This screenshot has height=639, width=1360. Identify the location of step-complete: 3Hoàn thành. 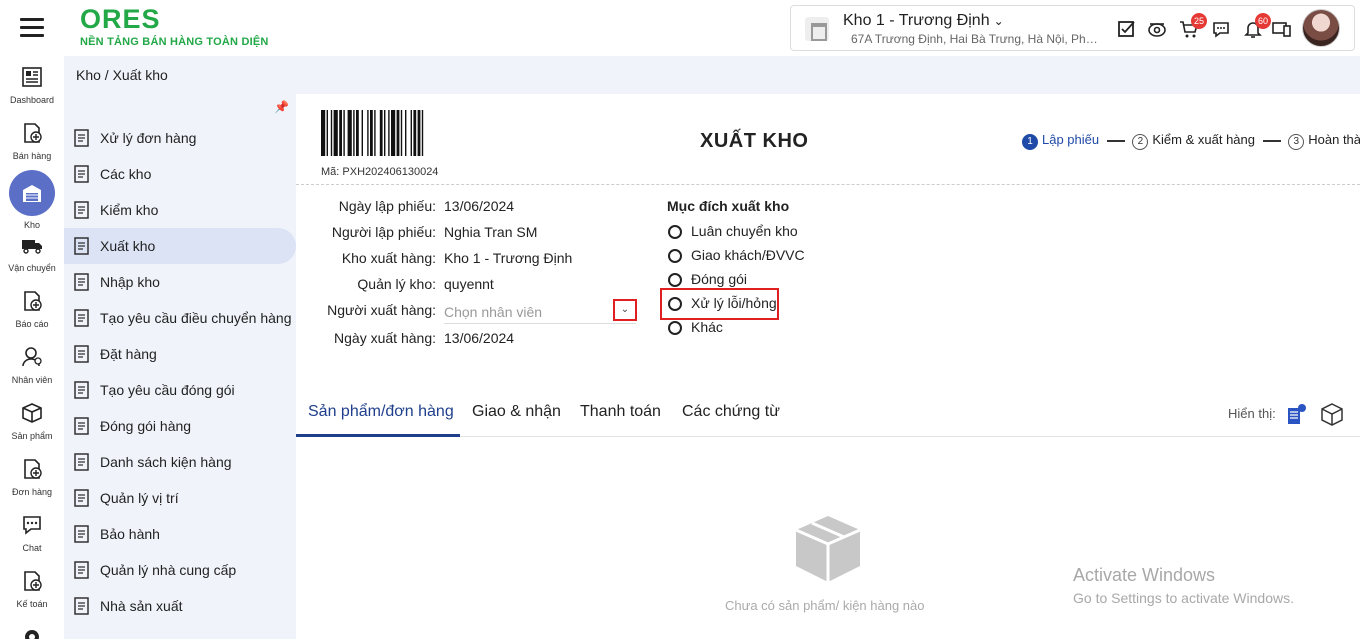
(1324, 141).